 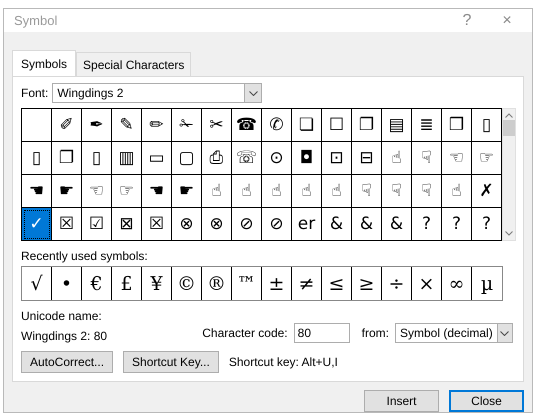 What do you see at coordinates (67, 125) in the screenshot?
I see `symbol-cell: ✐` at bounding box center [67, 125].